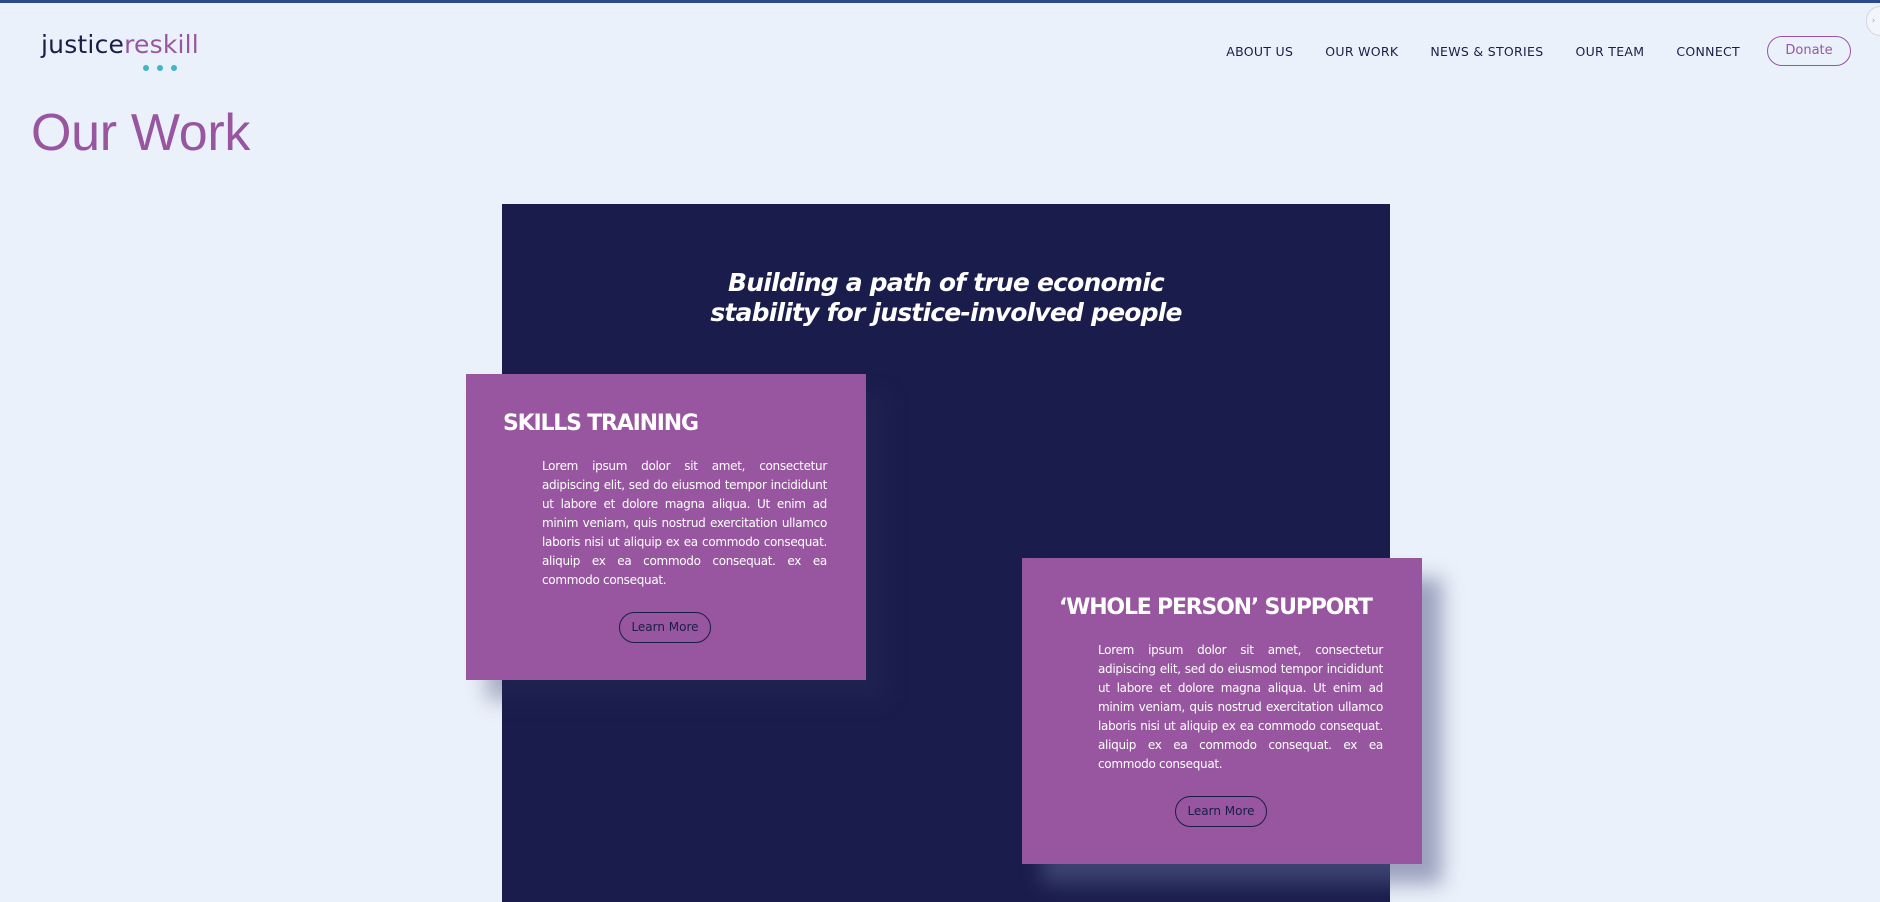  What do you see at coordinates (161, 44) in the screenshot?
I see `logo-reskill-text: reskill` at bounding box center [161, 44].